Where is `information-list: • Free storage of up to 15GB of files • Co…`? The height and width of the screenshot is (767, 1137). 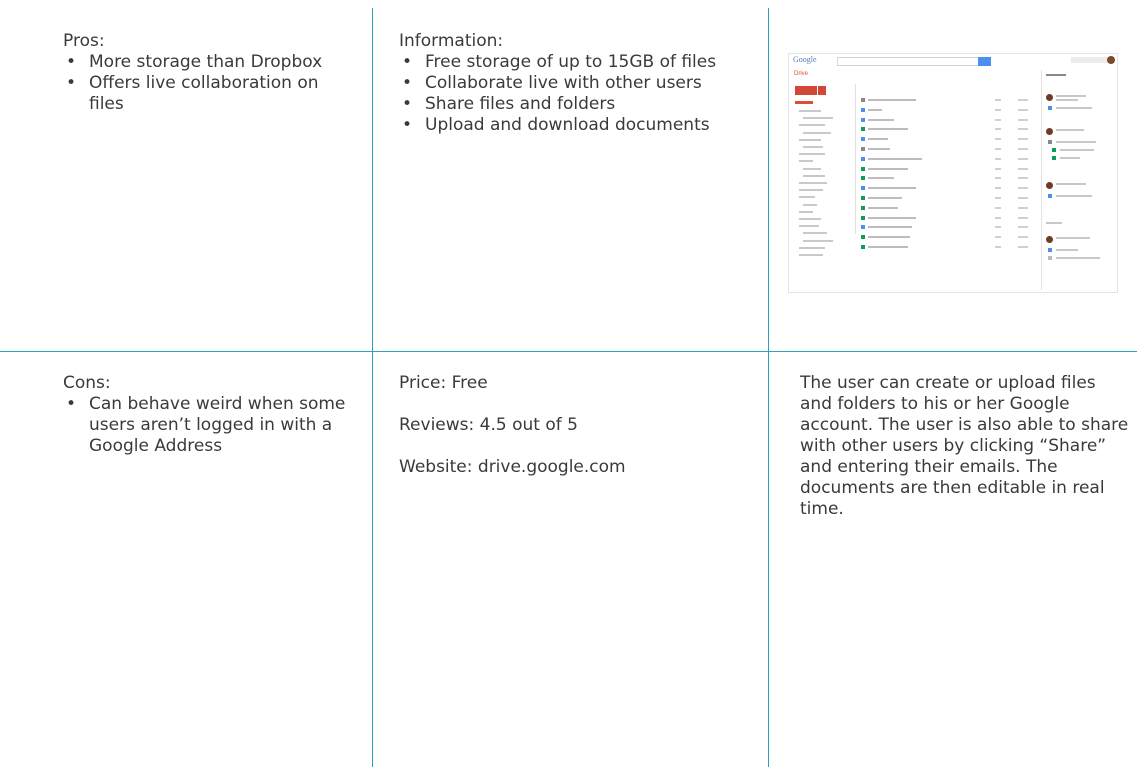 information-list: • Free storage of up to 15GB of files • Co… is located at coordinates (571, 94).